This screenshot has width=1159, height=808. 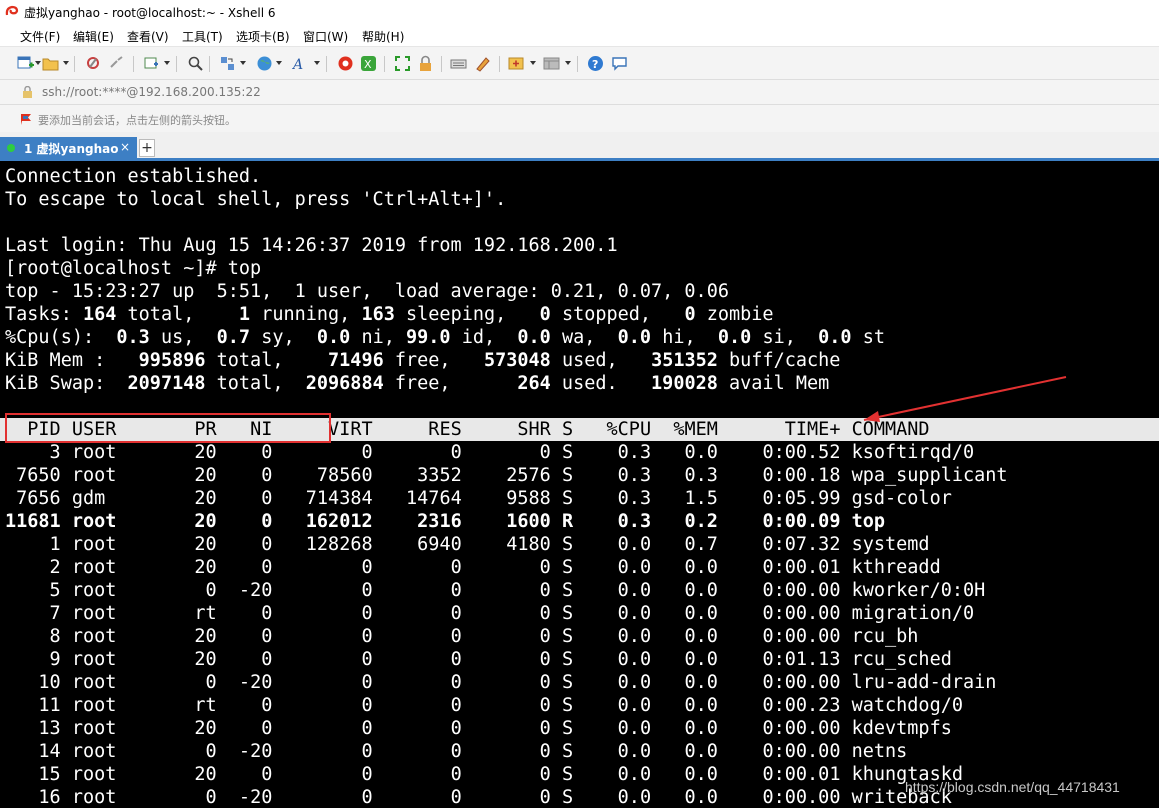 What do you see at coordinates (151, 92) in the screenshot?
I see `address-text: ssh://root:****@192.168.200.135:22` at bounding box center [151, 92].